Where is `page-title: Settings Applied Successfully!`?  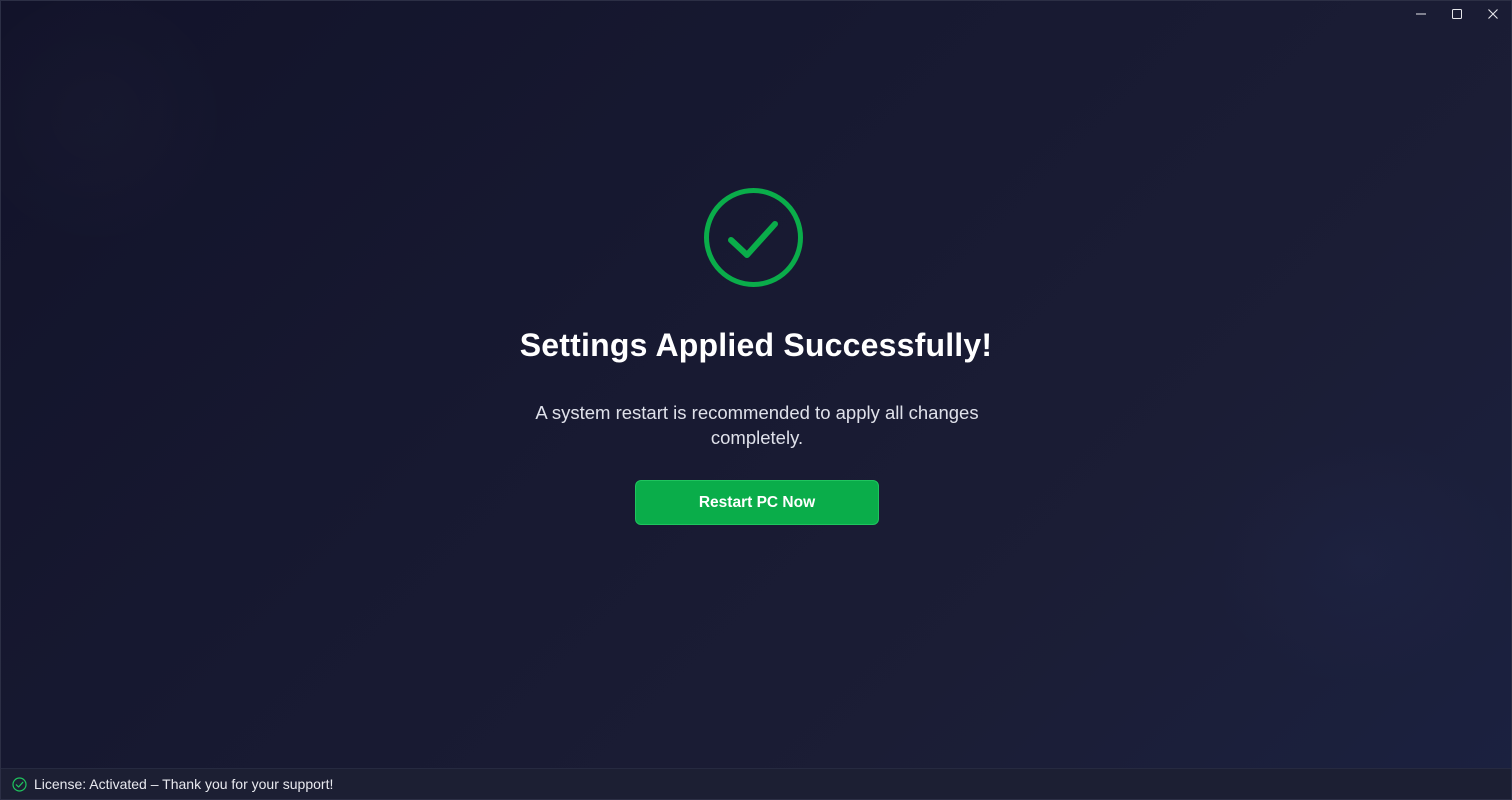 page-title: Settings Applied Successfully! is located at coordinates (756, 345).